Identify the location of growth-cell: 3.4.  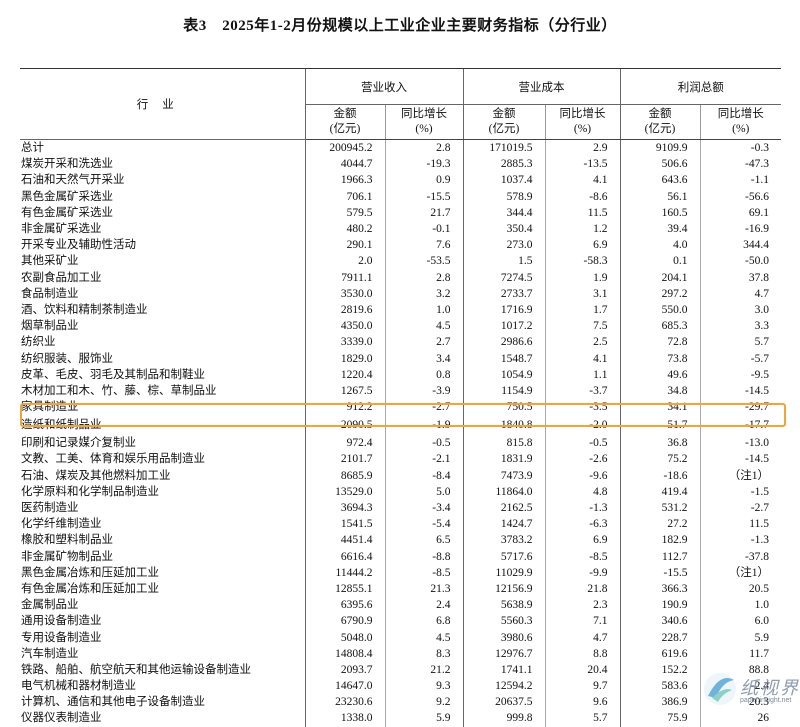
(423, 358).